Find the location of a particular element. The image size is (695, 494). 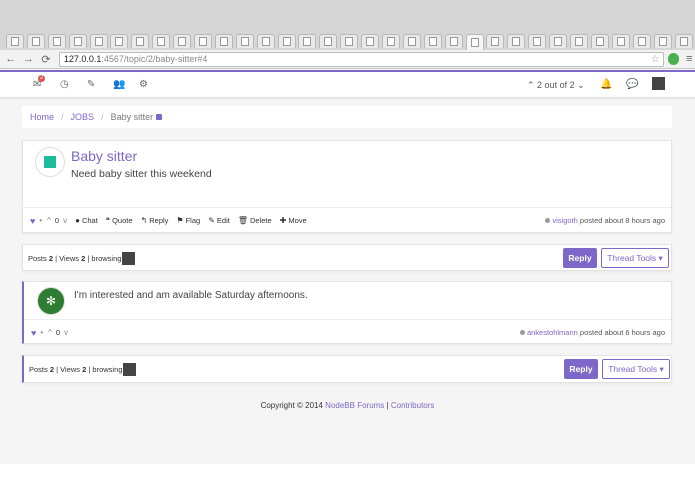

rss-icon is located at coordinates (159, 117).